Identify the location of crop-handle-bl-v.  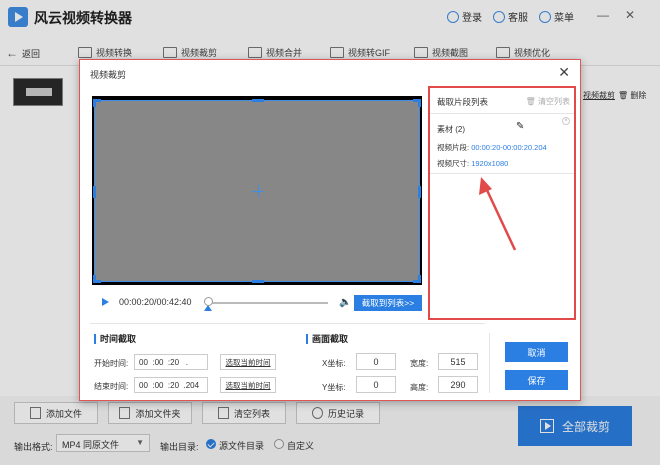
(94, 279).